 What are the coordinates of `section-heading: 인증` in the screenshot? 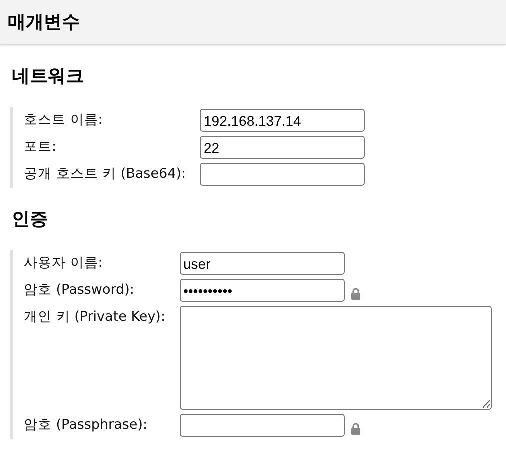 It's located at (30, 220).